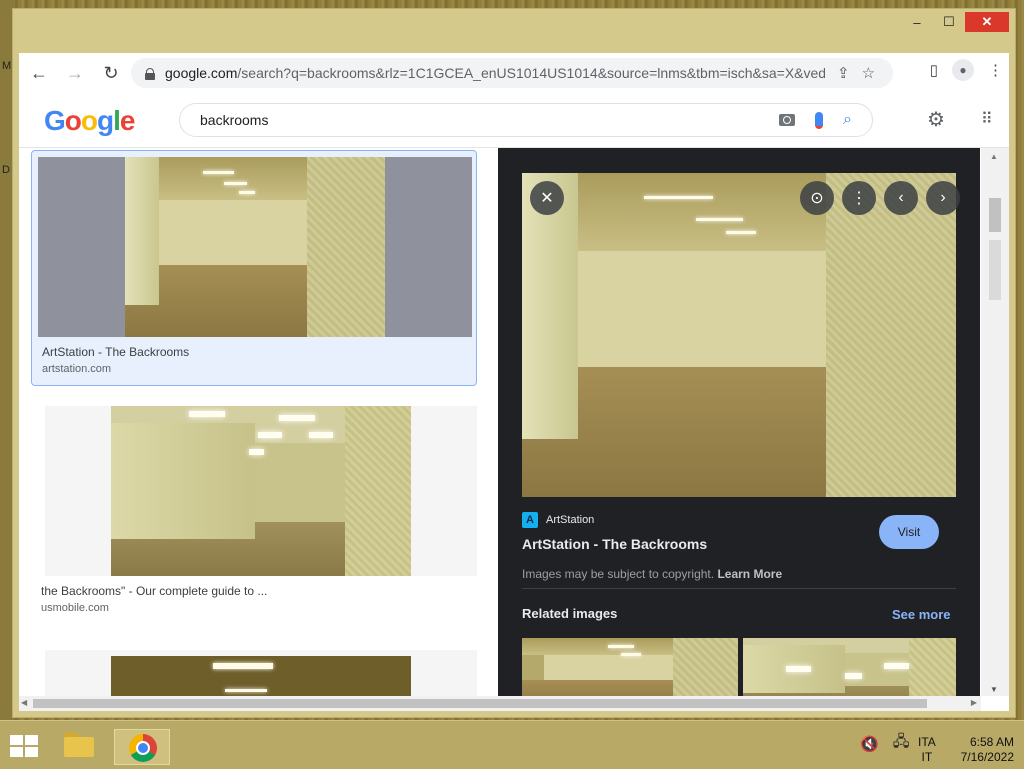 The width and height of the screenshot is (1024, 769). I want to click on browser-menu-icon: ⋮, so click(995, 70).